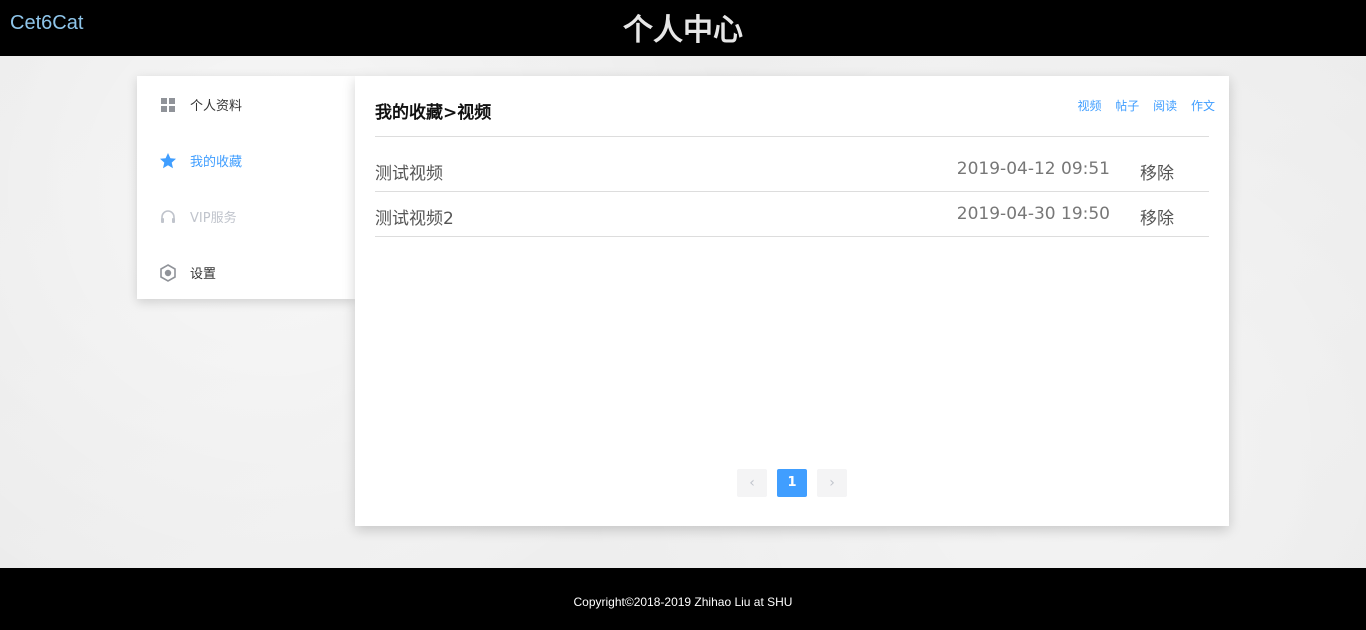  Describe the element at coordinates (203, 274) in the screenshot. I see `sidebar-item-label: 设置` at that location.